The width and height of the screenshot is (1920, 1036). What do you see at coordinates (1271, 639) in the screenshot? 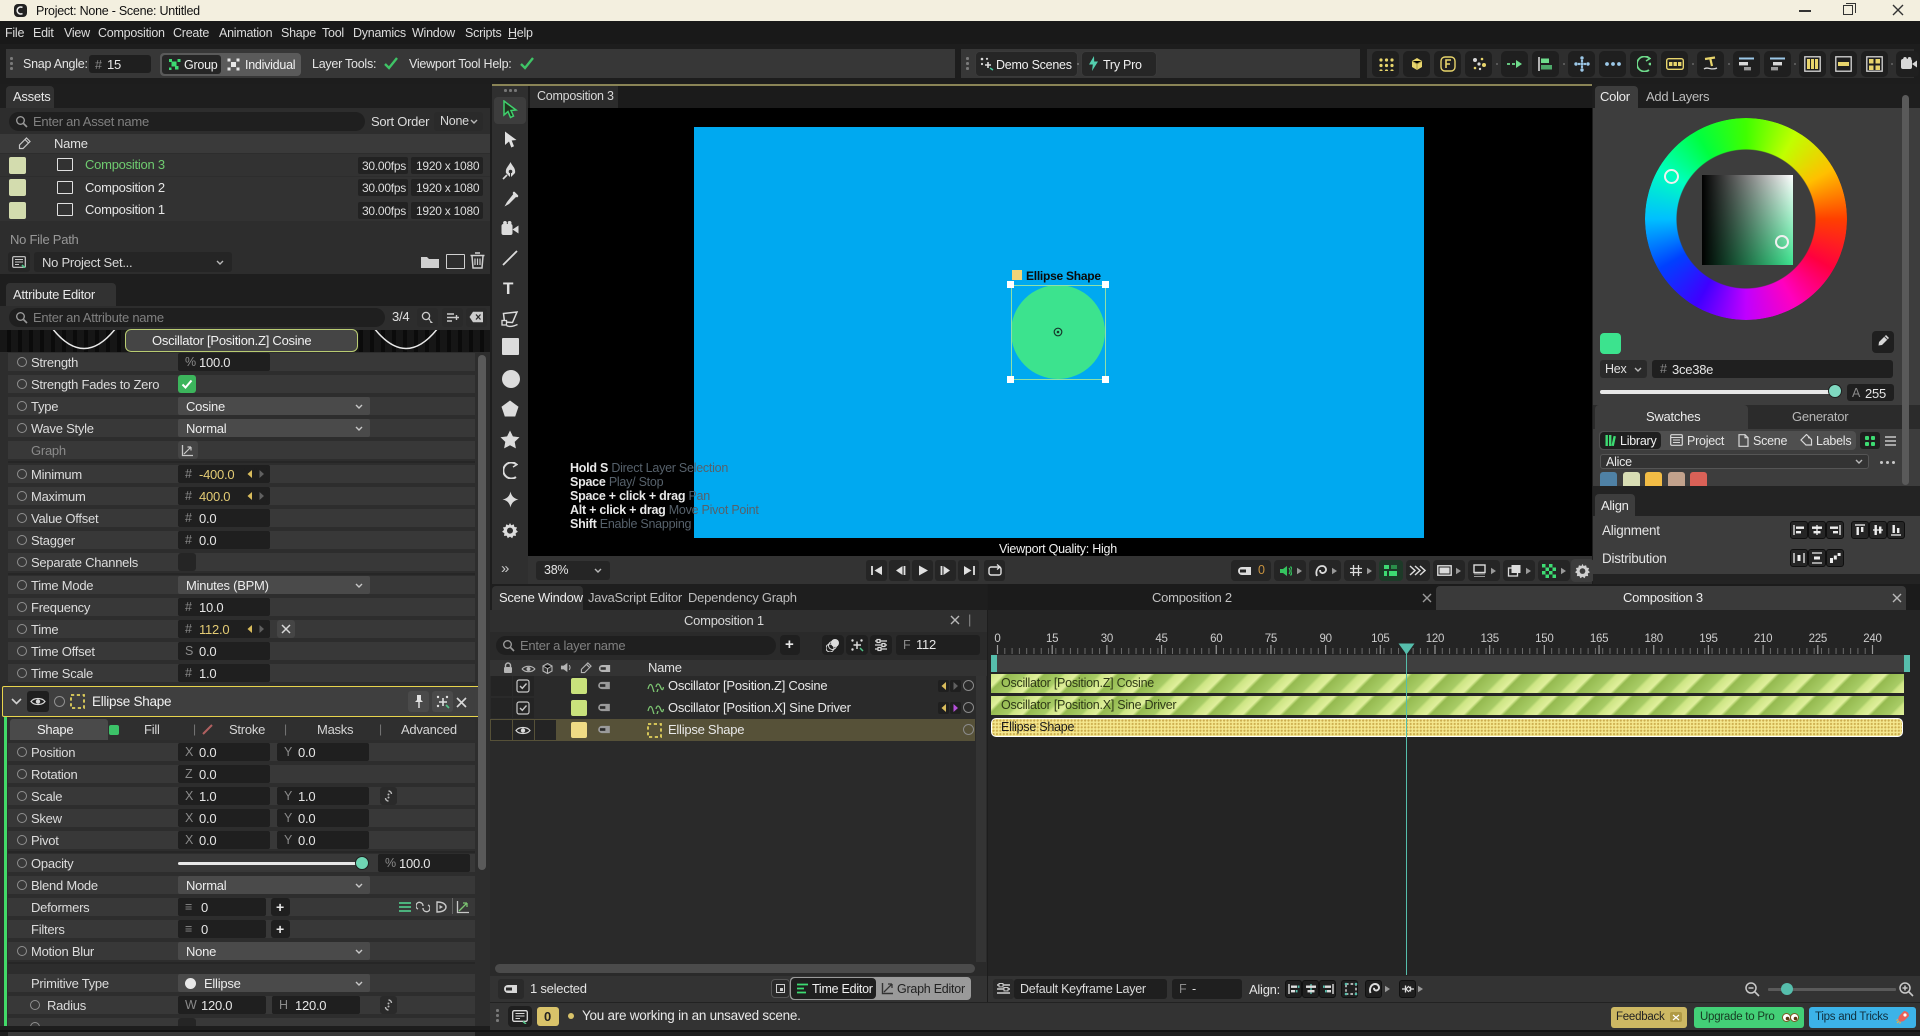
I see `svg-text: 75` at bounding box center [1271, 639].